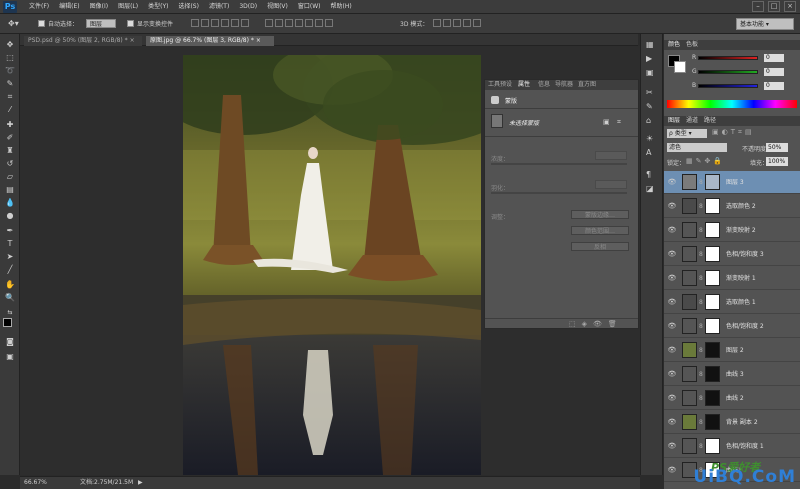  Describe the element at coordinates (524, 85) in the screenshot. I see `tab-properties: 属性` at that location.